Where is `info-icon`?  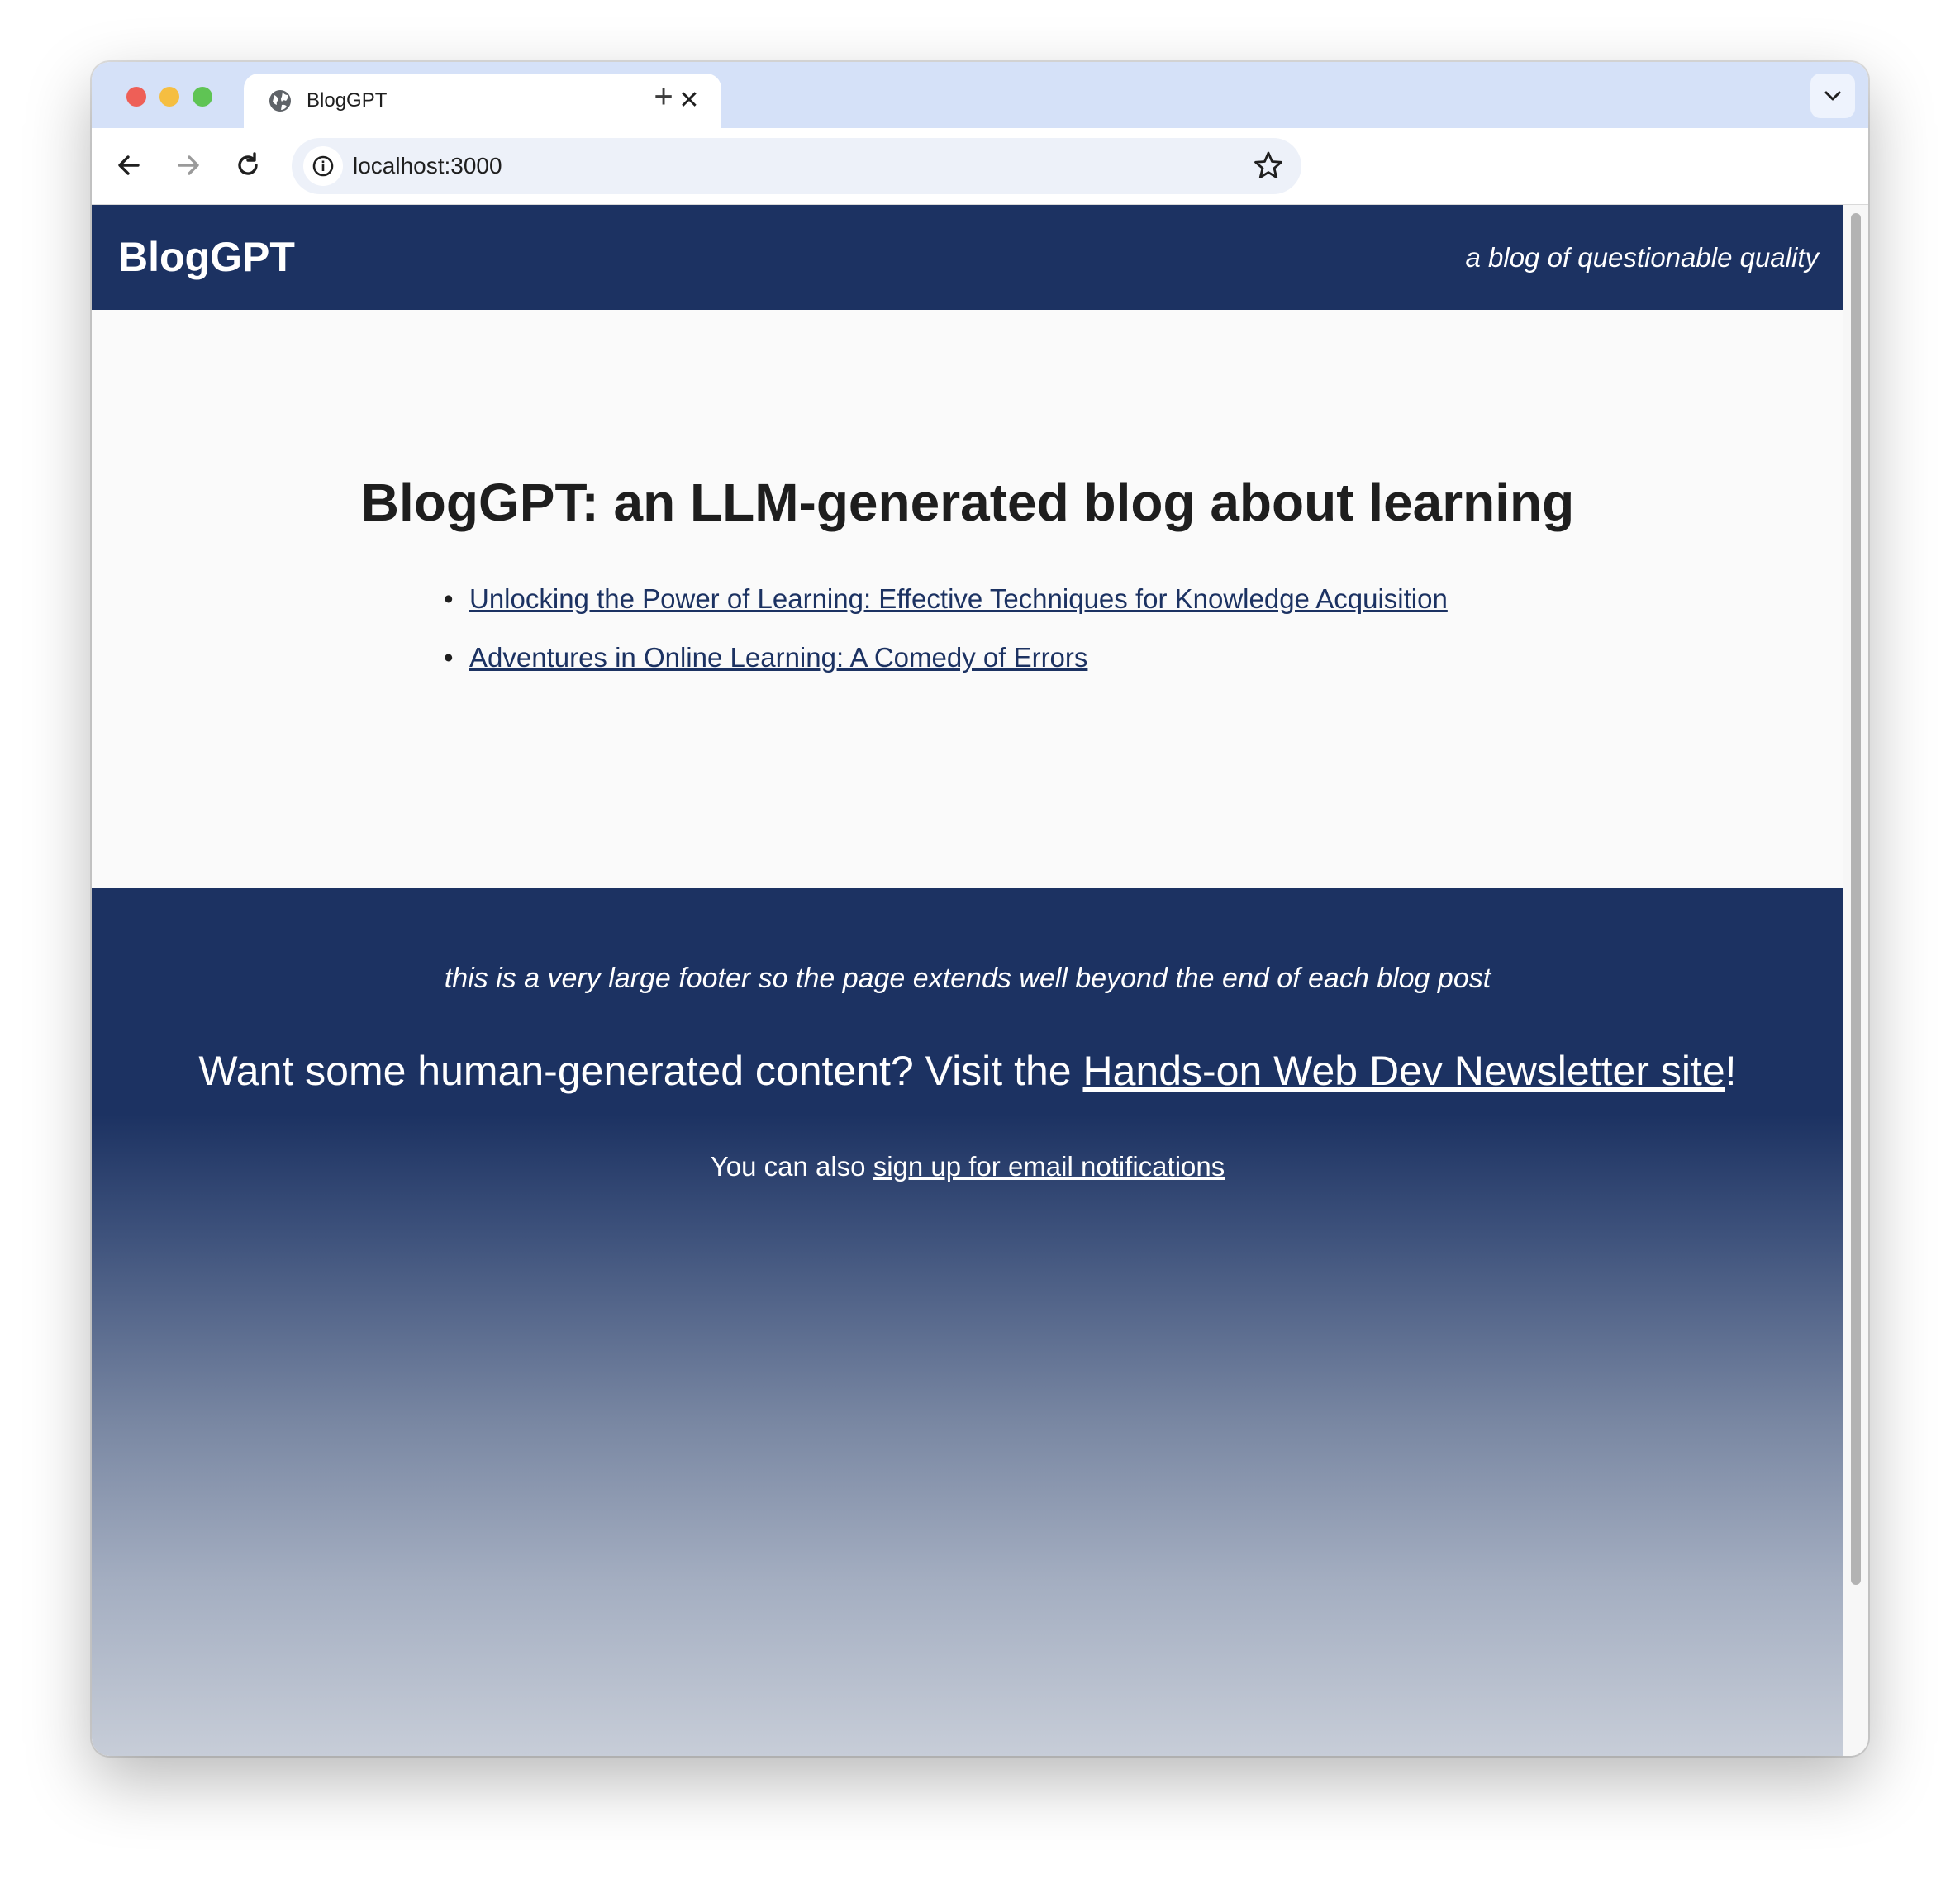
info-icon is located at coordinates (323, 166).